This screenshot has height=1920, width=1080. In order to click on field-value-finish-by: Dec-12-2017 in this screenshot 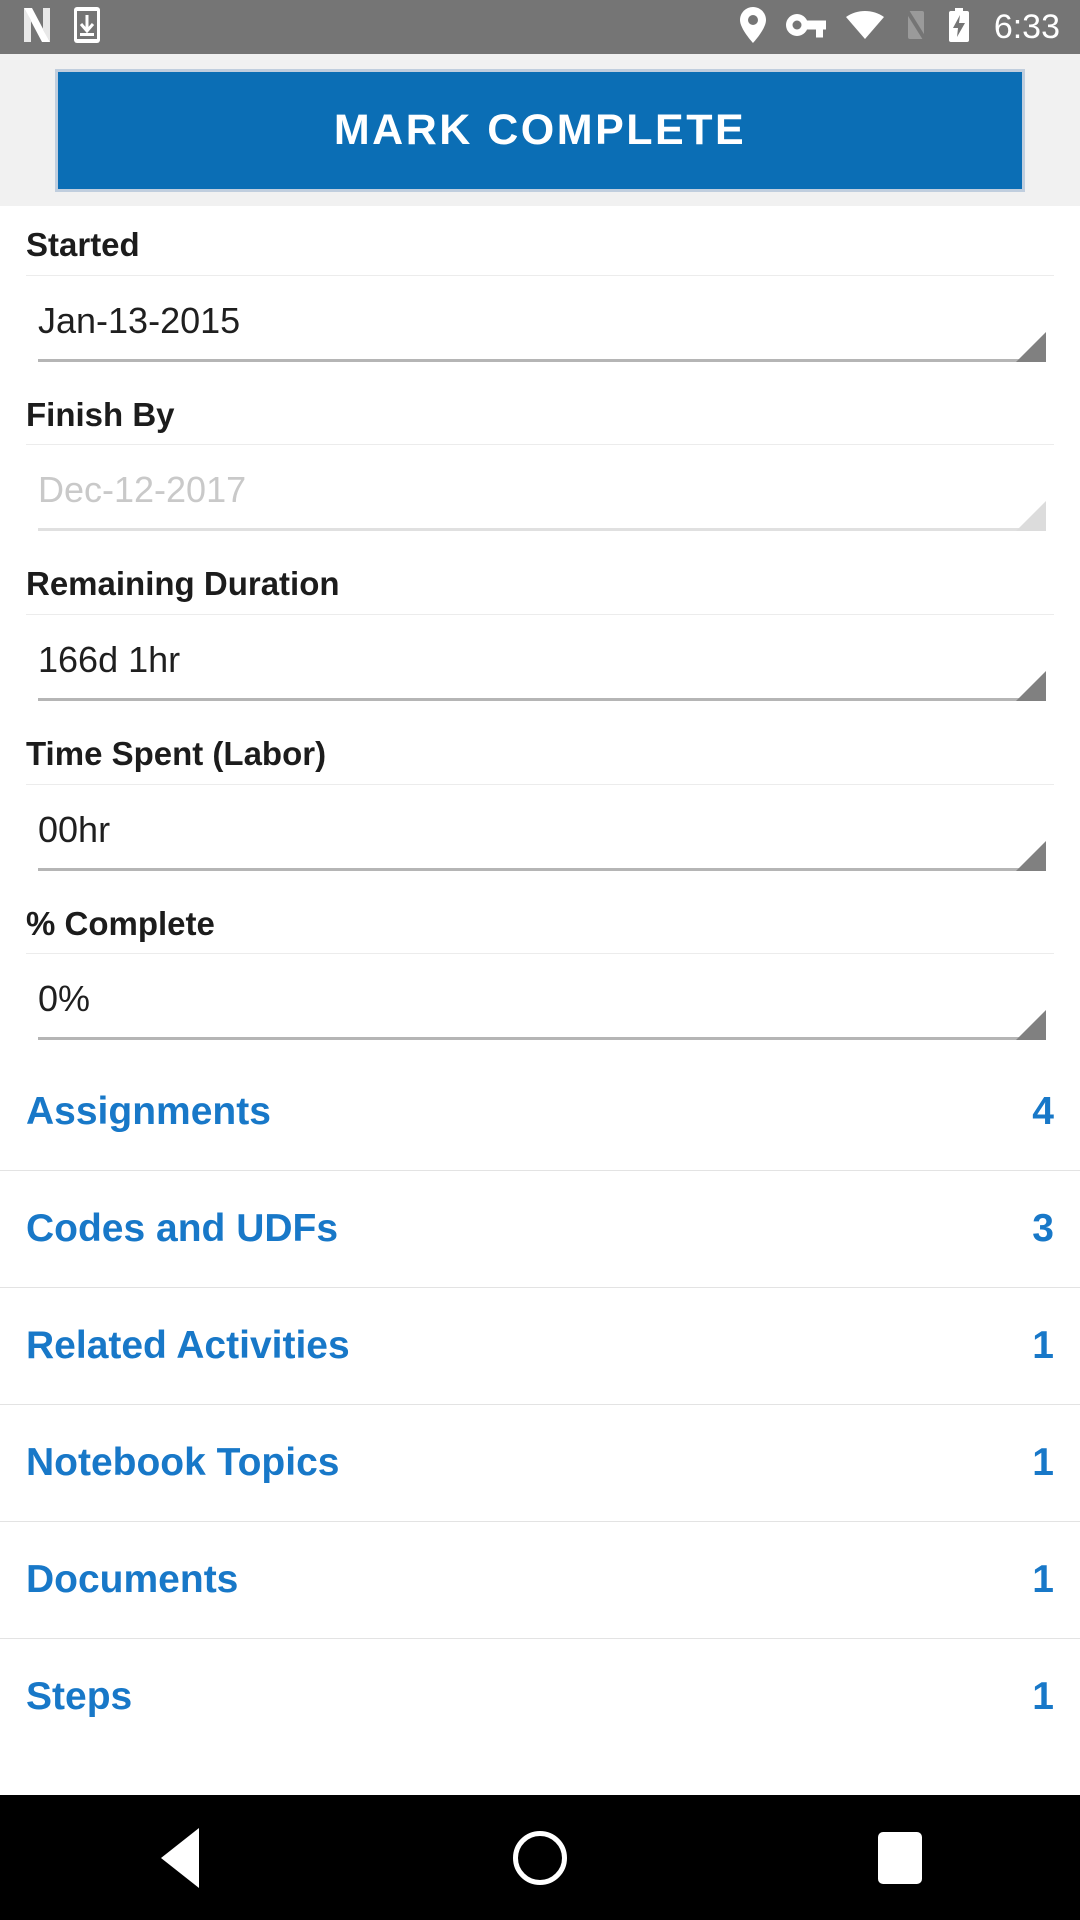, I will do `click(142, 490)`.